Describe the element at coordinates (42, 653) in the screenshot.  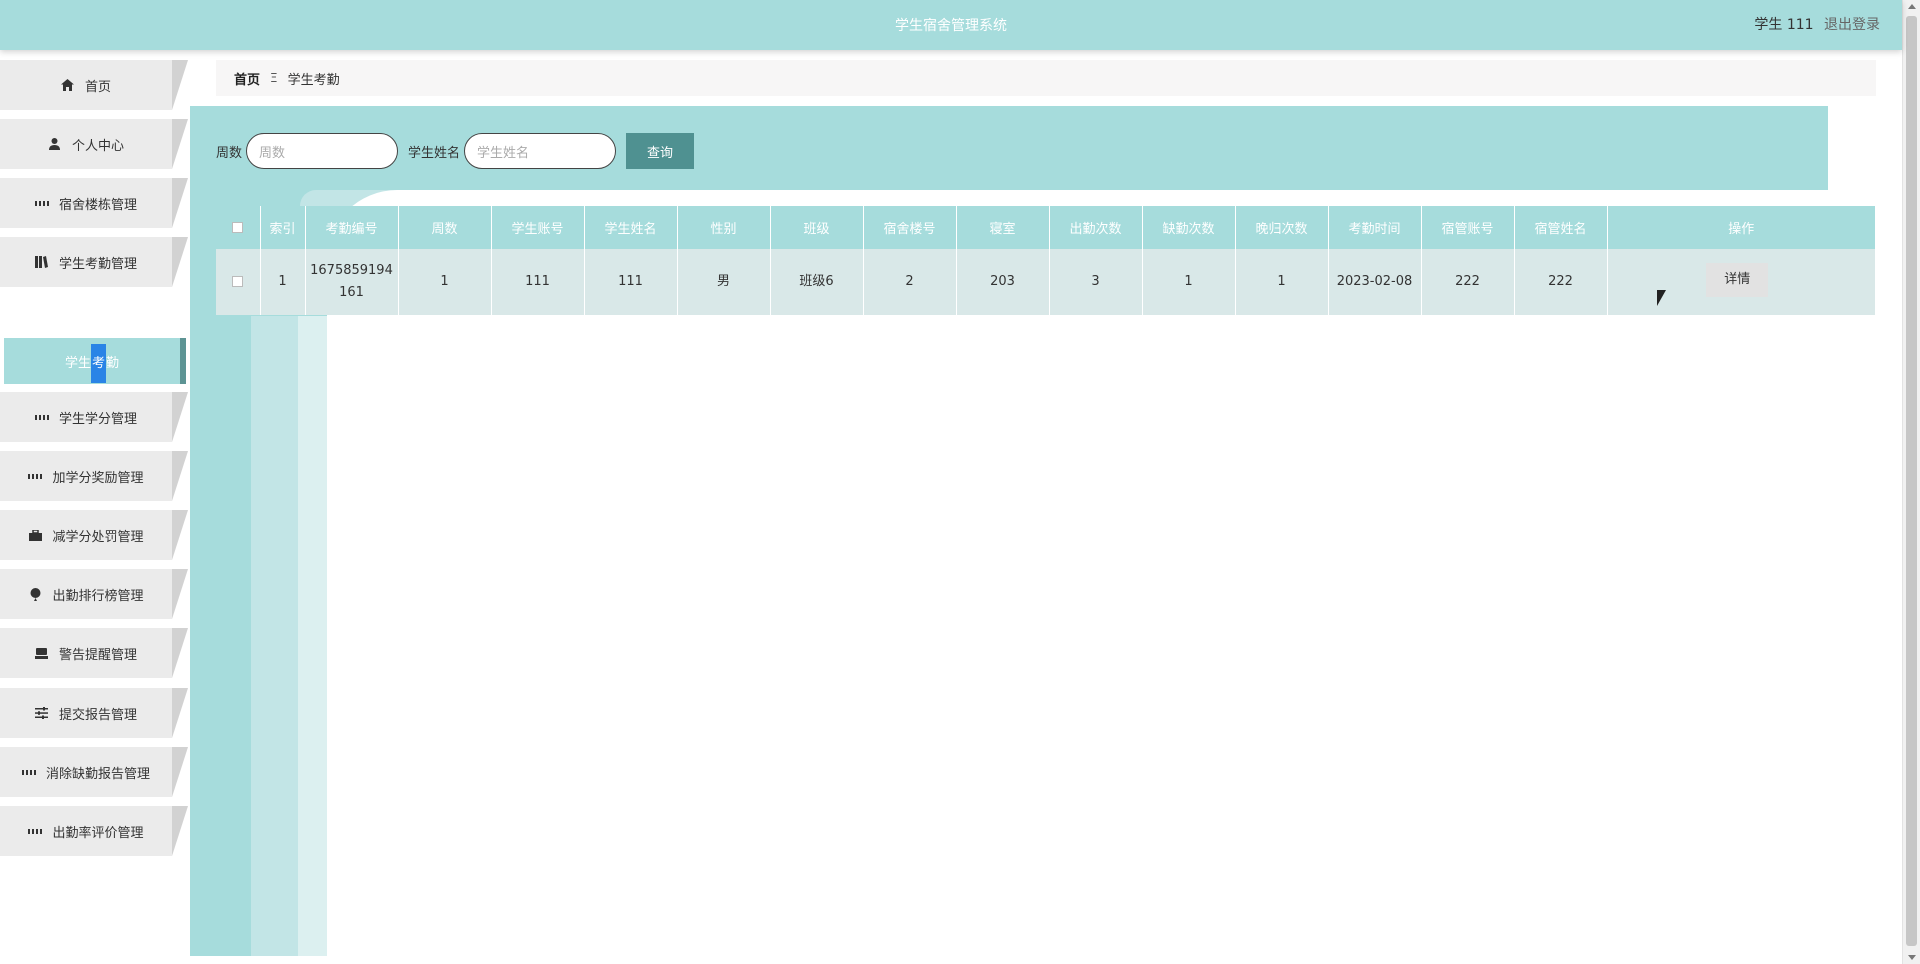
I see `printer-icon` at that location.